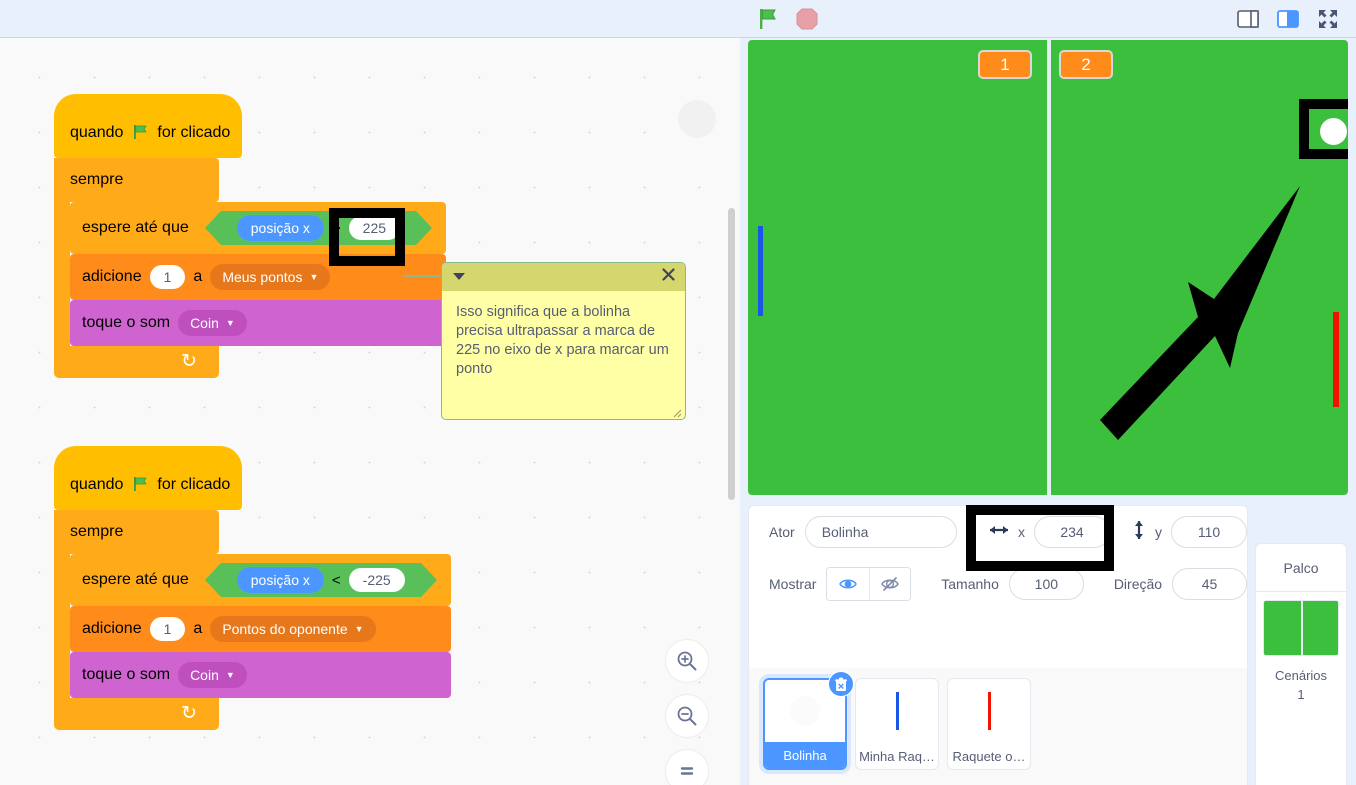  What do you see at coordinates (731, 354) in the screenshot?
I see `workspace-vertical-scrollbar` at bounding box center [731, 354].